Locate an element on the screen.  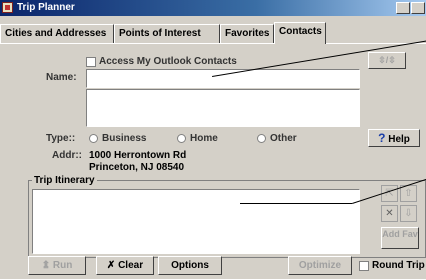
access-outlook-checkbox is located at coordinates (91, 62).